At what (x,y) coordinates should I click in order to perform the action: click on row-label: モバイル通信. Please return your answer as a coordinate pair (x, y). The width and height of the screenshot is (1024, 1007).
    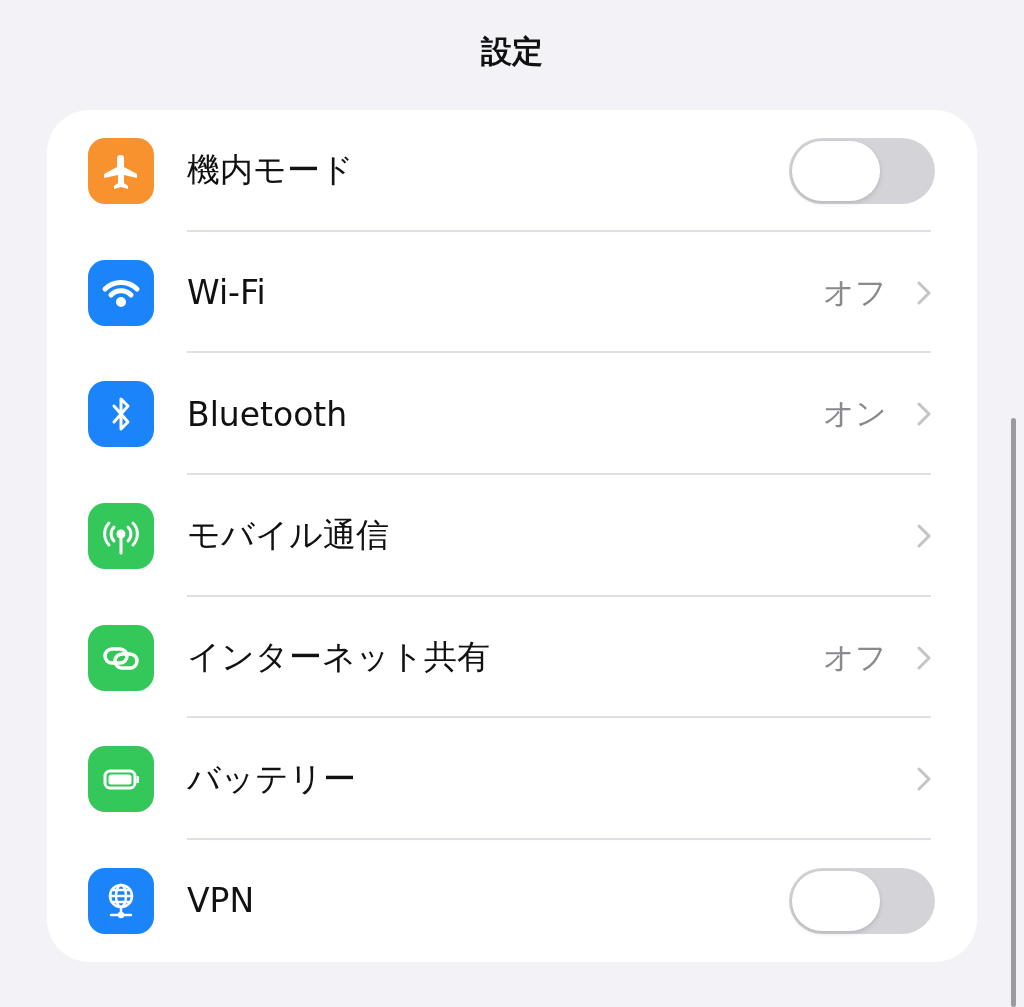
    Looking at the image, I should click on (552, 536).